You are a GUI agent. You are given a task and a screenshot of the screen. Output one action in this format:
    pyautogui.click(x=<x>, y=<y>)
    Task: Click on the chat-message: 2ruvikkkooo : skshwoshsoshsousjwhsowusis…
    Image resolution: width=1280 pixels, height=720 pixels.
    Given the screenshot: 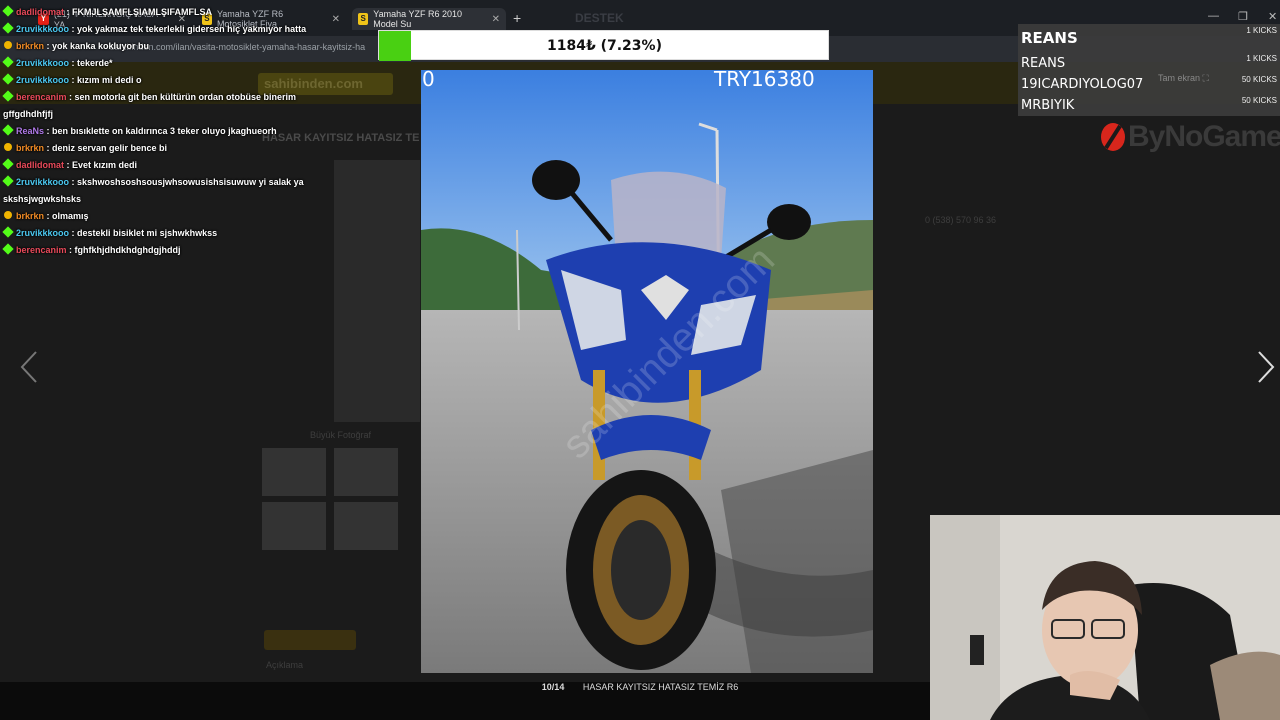 What is the action you would take?
    pyautogui.click(x=165, y=191)
    